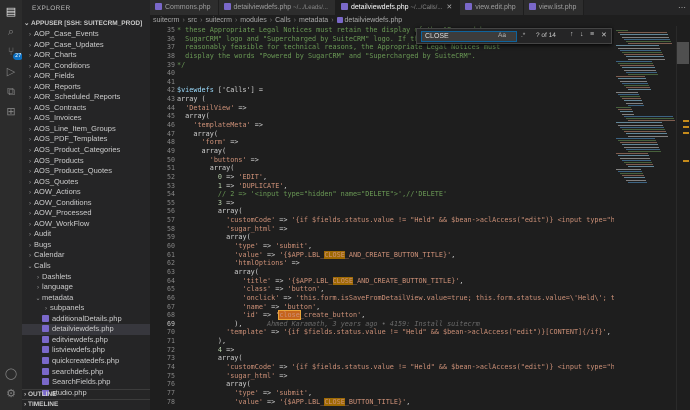  What do you see at coordinates (86, 108) in the screenshot?
I see `tree-folder: › AOS_Contracts` at bounding box center [86, 108].